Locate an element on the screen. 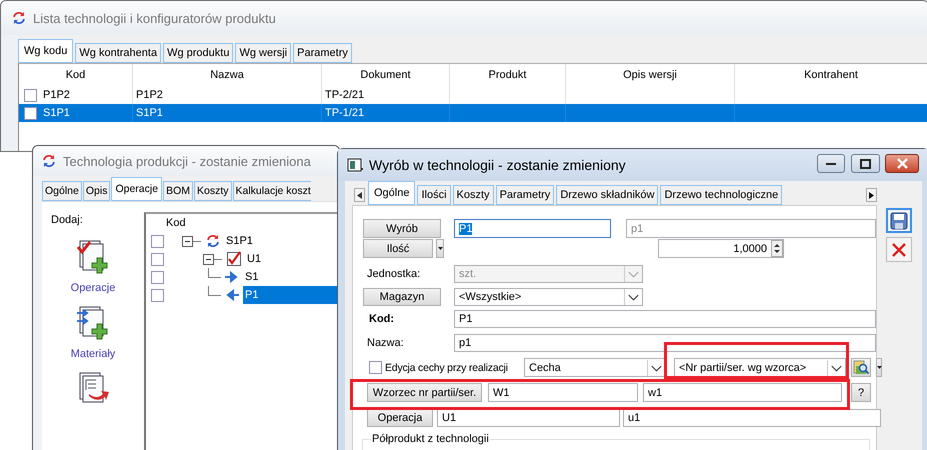  form-button: Wzorzec nr partii/ser. is located at coordinates (424, 392).